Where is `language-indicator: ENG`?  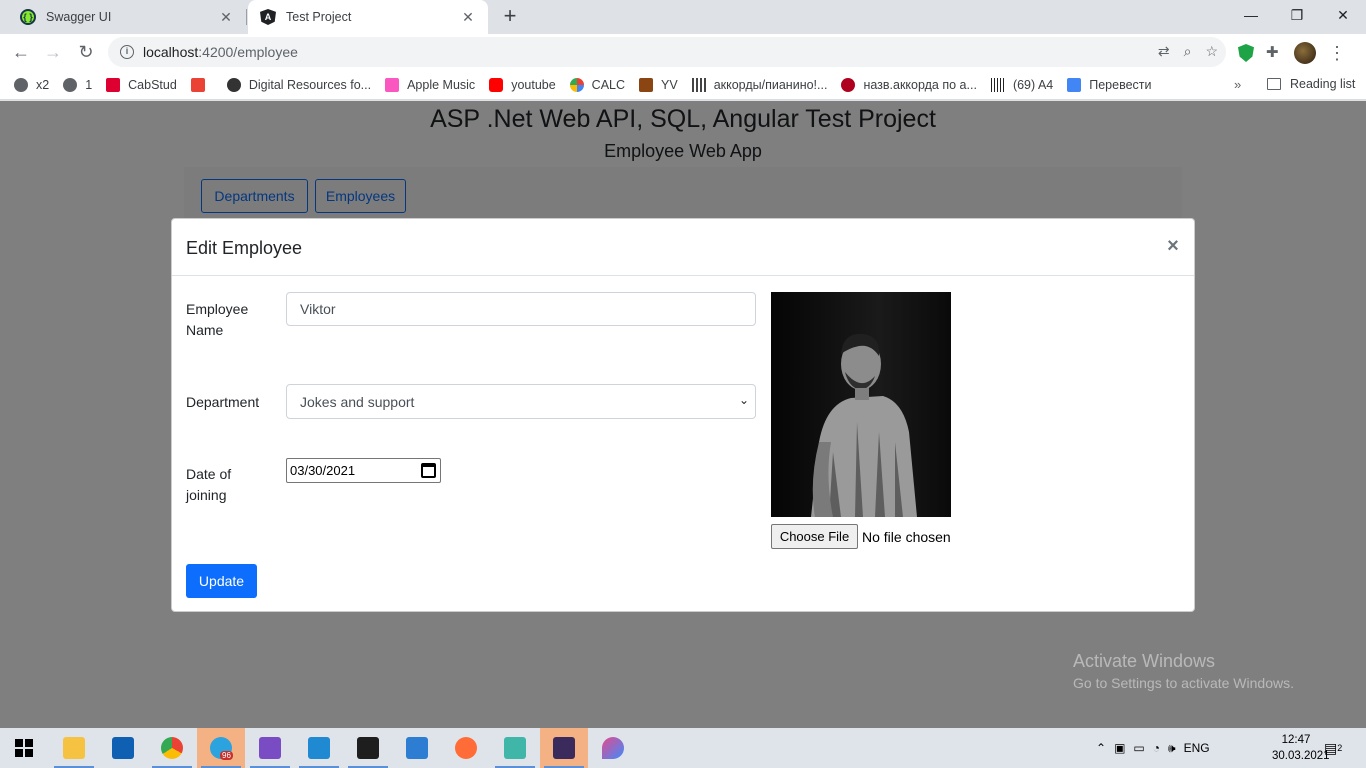
language-indicator: ENG is located at coordinates (1197, 748).